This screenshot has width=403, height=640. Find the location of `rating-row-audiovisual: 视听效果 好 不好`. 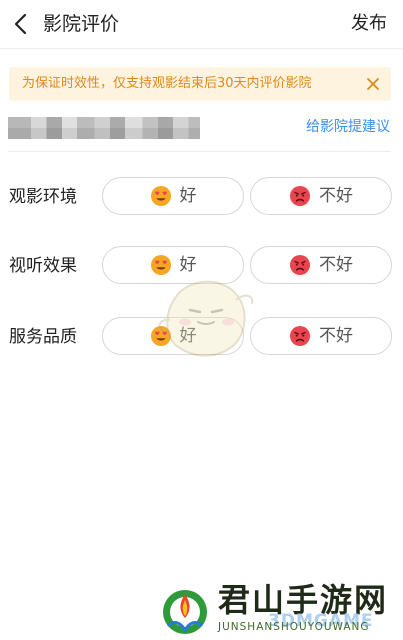

rating-row-audiovisual: 视听效果 好 不好 is located at coordinates (201, 266).